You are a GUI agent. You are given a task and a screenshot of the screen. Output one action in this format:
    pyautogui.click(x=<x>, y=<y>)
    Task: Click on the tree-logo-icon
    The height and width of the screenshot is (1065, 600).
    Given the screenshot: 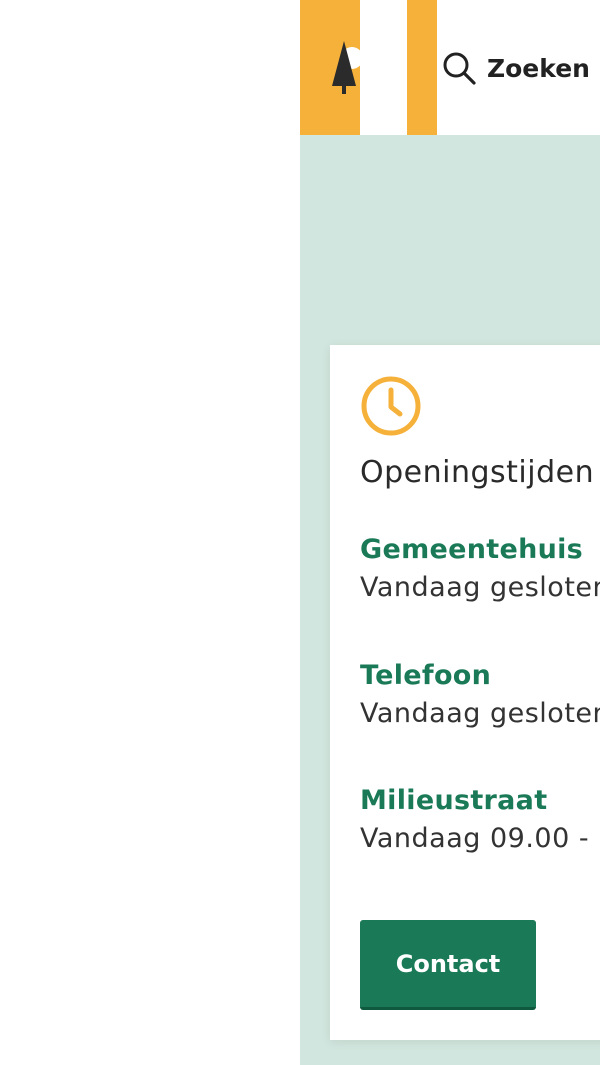 What is the action you would take?
    pyautogui.click(x=347, y=67)
    